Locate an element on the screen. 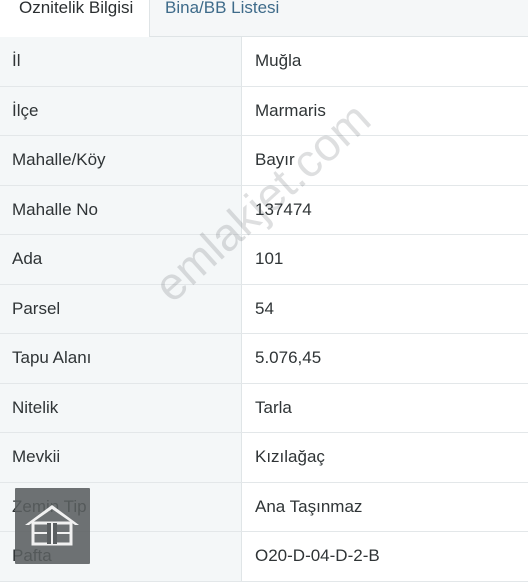 The height and width of the screenshot is (582, 528). table-row: Ada 101 is located at coordinates (264, 260).